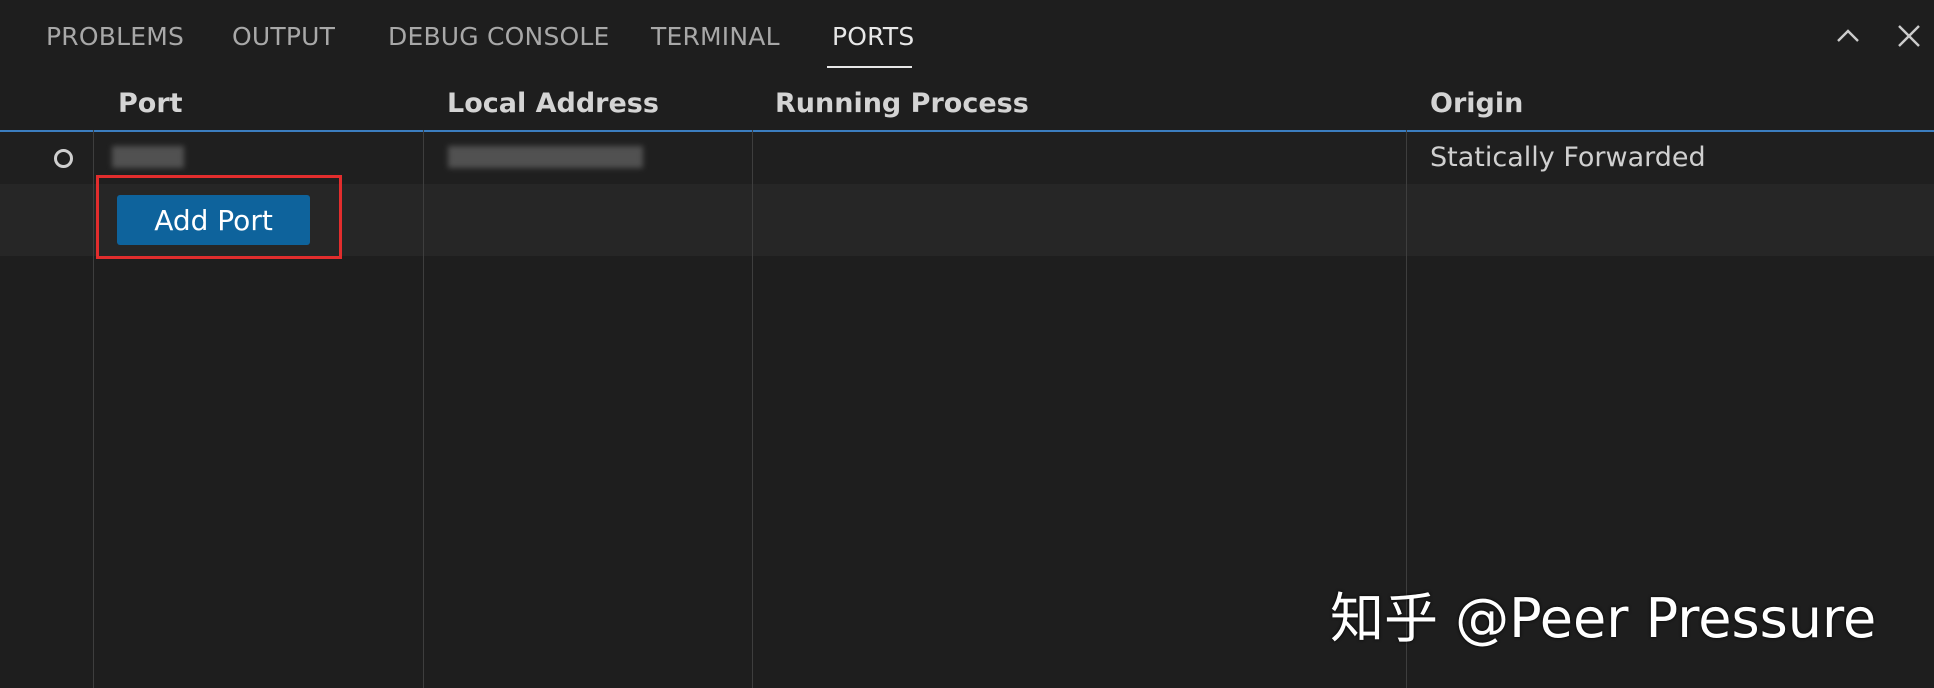 The height and width of the screenshot is (688, 1934). Describe the element at coordinates (1603, 618) in the screenshot. I see `watermark: 知乎 @Peer Pressure` at that location.